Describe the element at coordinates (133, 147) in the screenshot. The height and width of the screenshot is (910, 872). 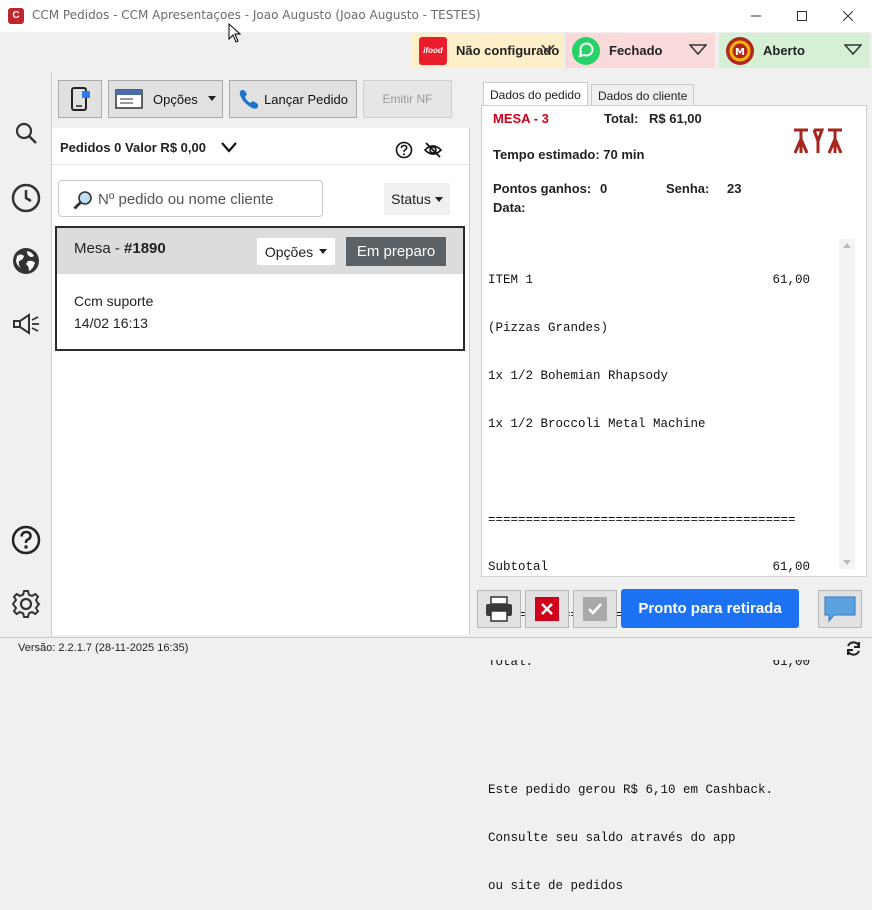
I see `orders-summary-text: Pedidos 0 Valor R$ 0,00` at that location.